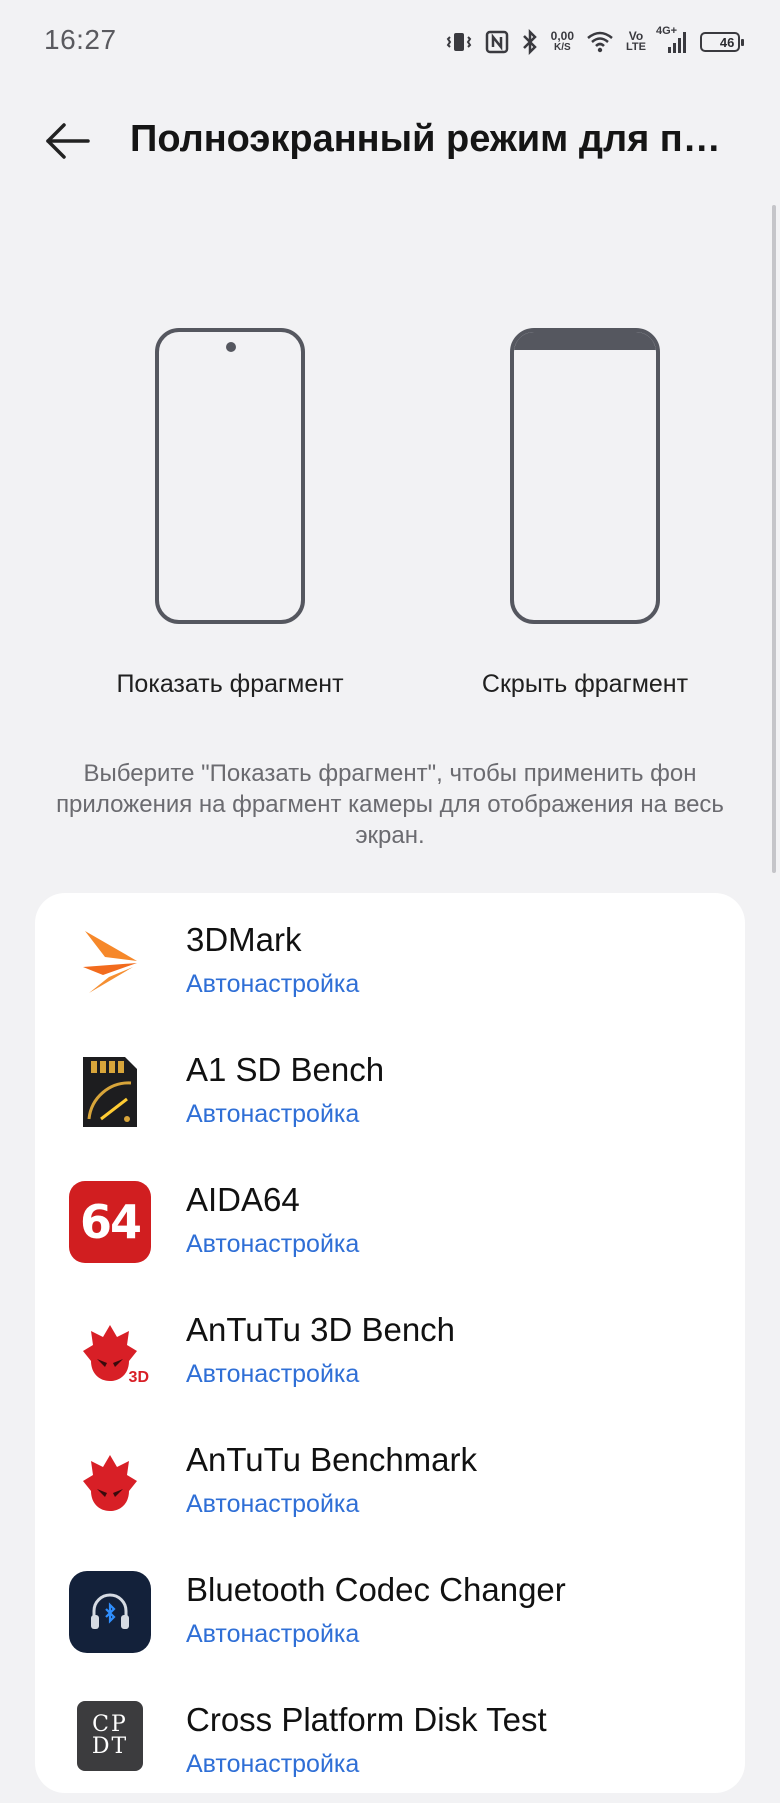 The width and height of the screenshot is (780, 1803). What do you see at coordinates (497, 42) in the screenshot?
I see `nfc-icon` at bounding box center [497, 42].